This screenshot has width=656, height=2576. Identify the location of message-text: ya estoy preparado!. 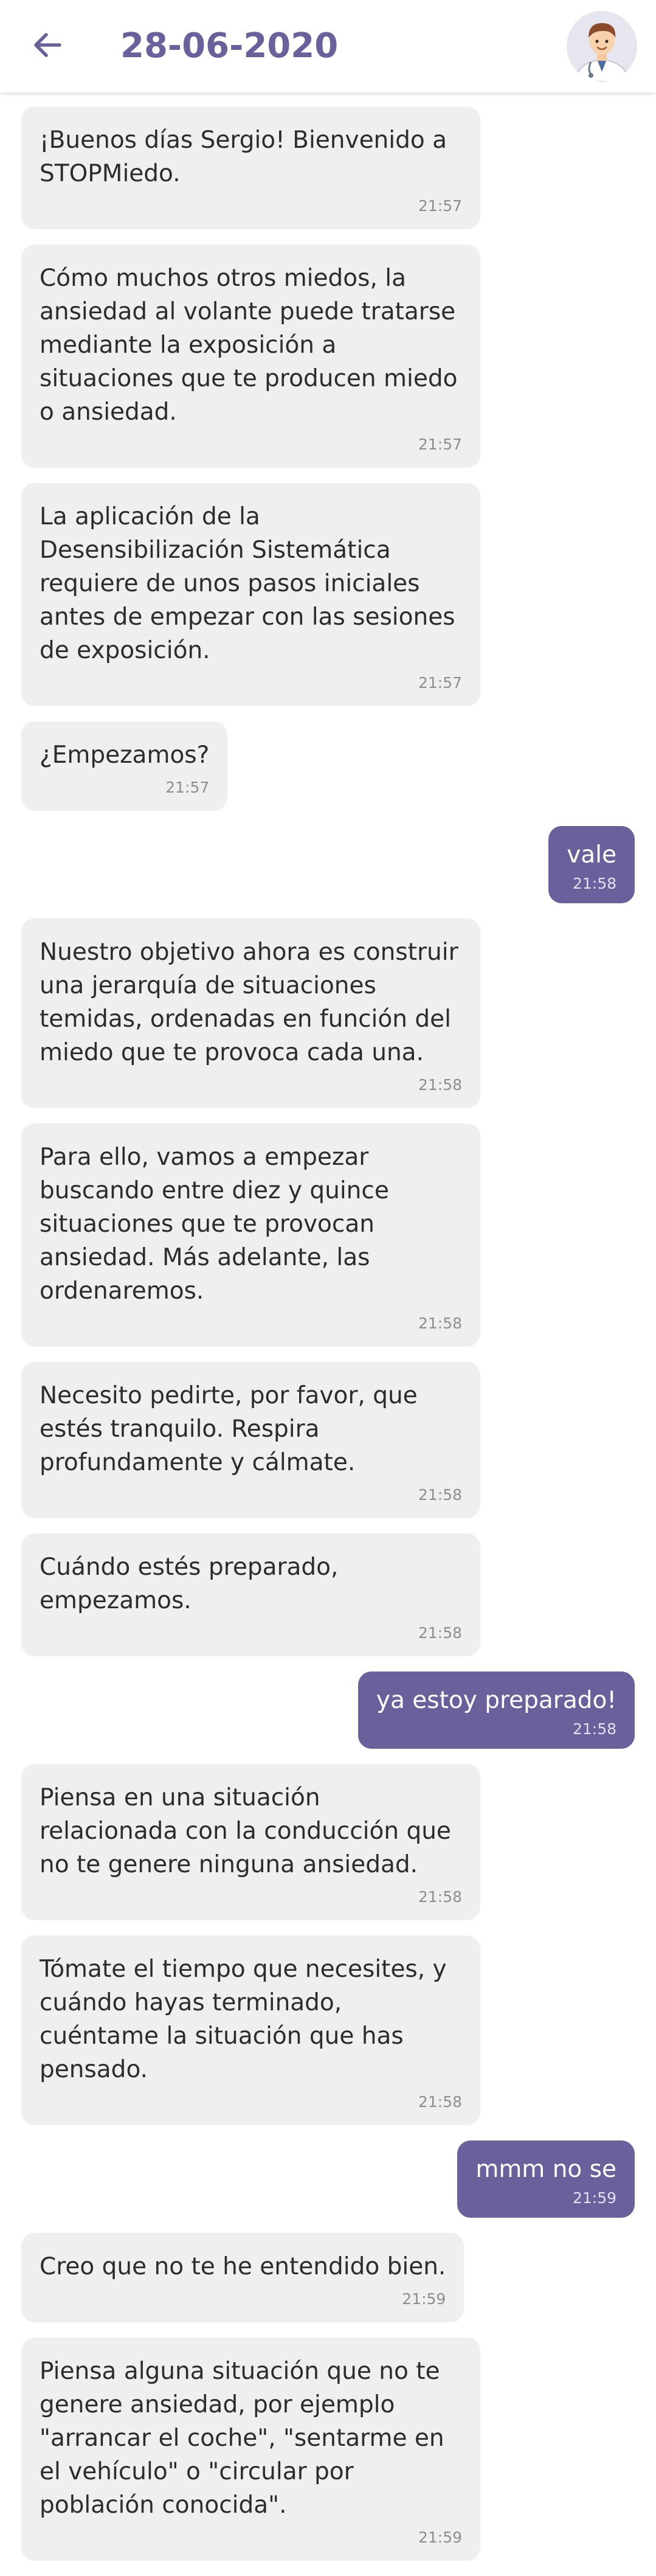
(496, 1700).